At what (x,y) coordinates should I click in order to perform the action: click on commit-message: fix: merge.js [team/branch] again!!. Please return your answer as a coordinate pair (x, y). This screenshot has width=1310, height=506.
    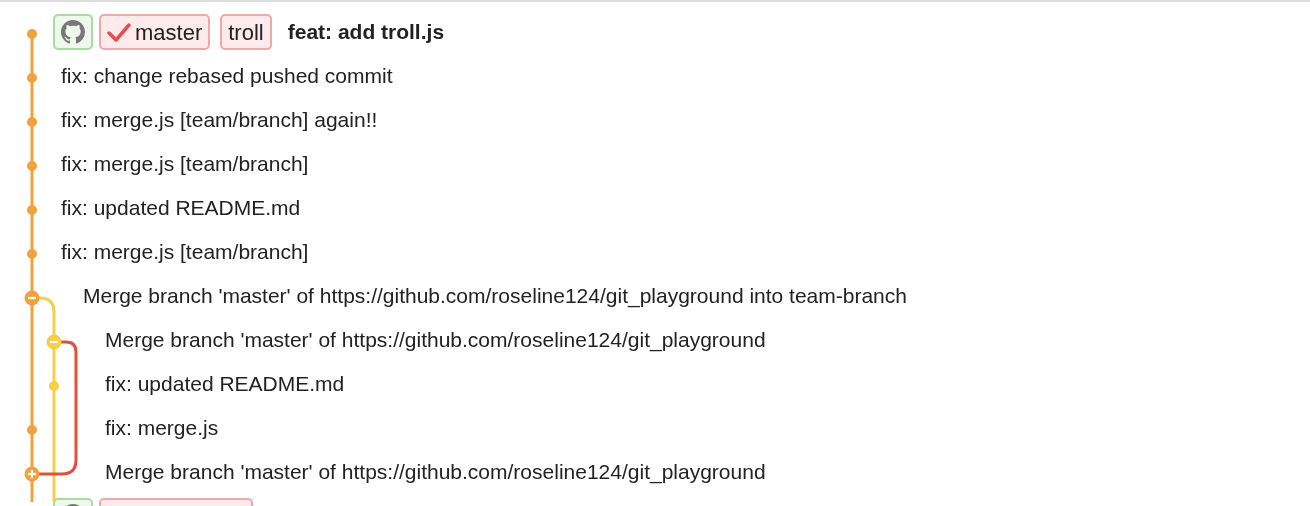
    Looking at the image, I should click on (219, 120).